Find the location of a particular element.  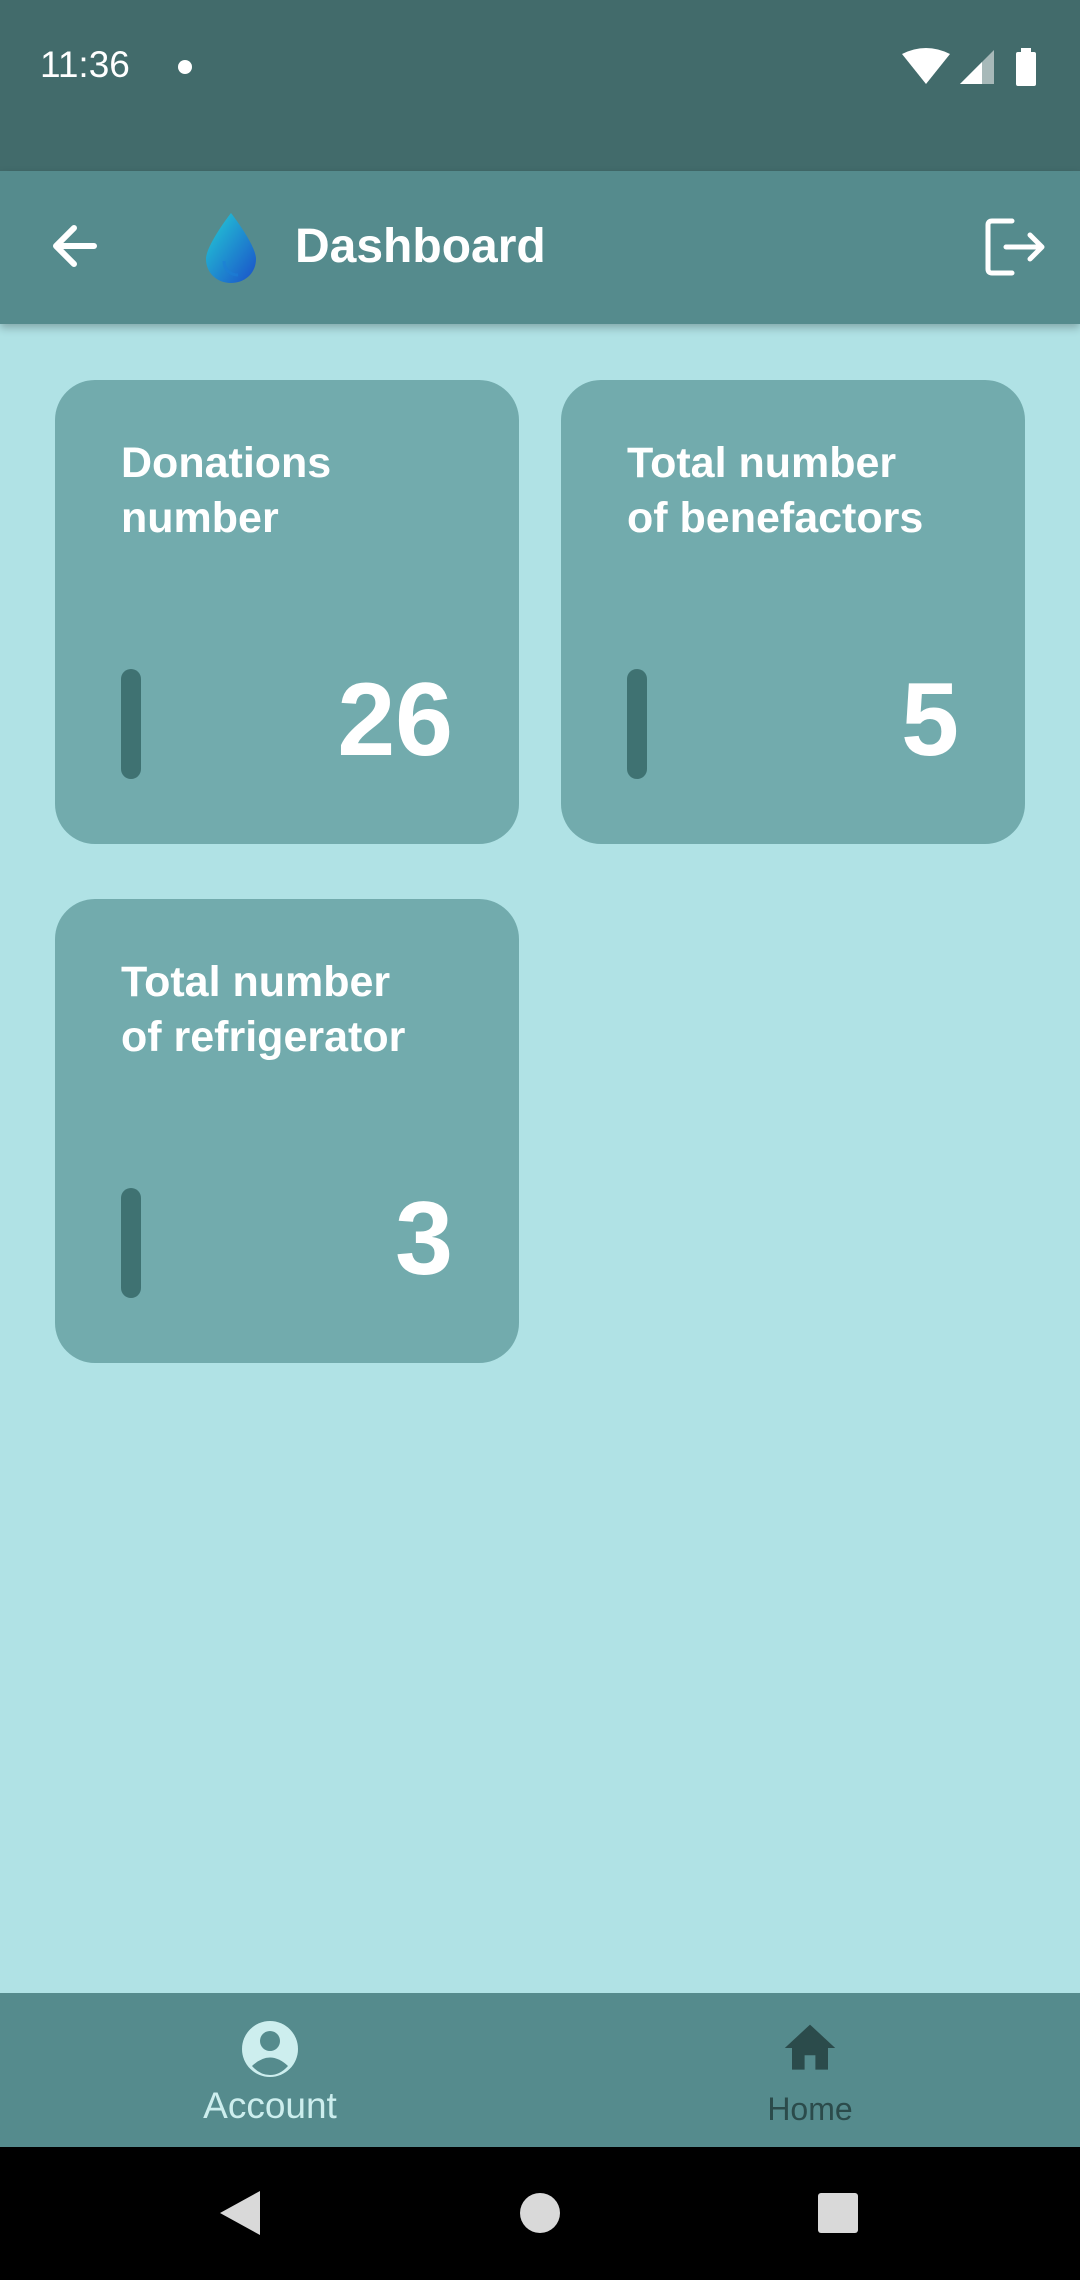

system-back-icon is located at coordinates (240, 2213).